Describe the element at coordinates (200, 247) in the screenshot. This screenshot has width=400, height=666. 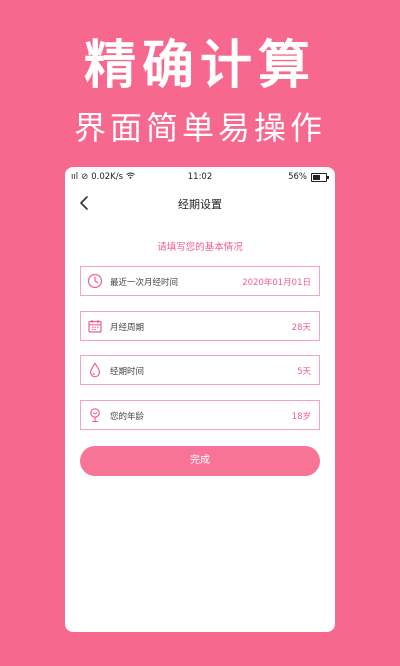
I see `form-prompt: 请填写您的基本情况` at that location.